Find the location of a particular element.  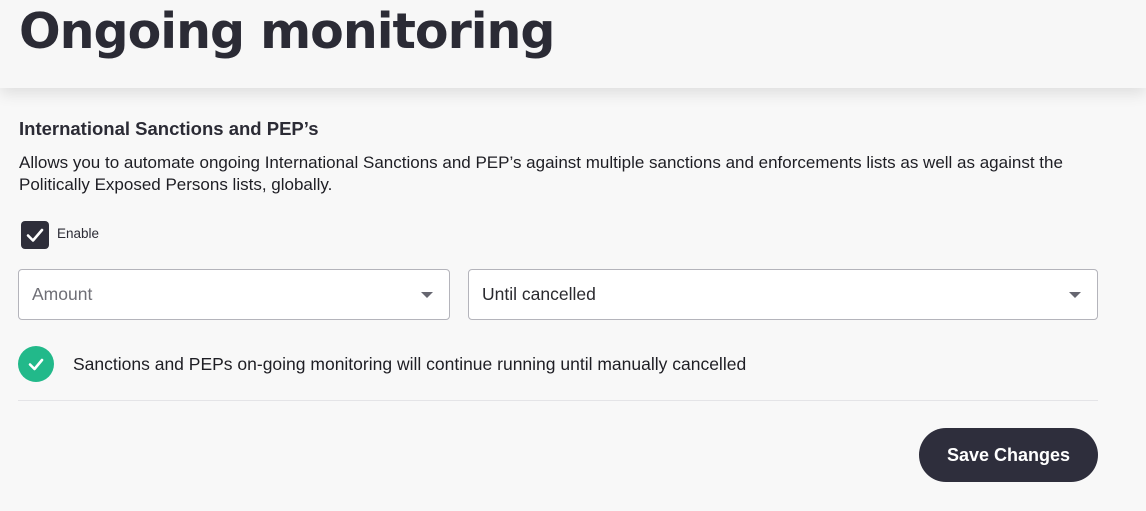

check-circle-icon is located at coordinates (36, 364).